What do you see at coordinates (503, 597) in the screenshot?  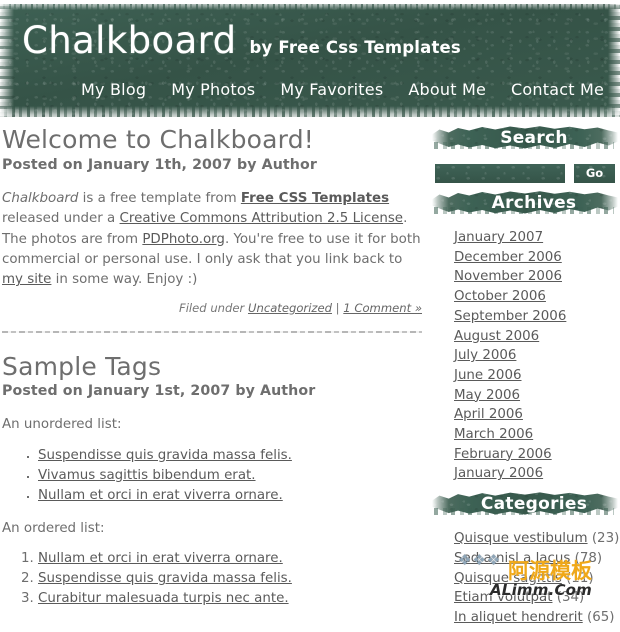 I see `category-link: Etiam volutpat` at bounding box center [503, 597].